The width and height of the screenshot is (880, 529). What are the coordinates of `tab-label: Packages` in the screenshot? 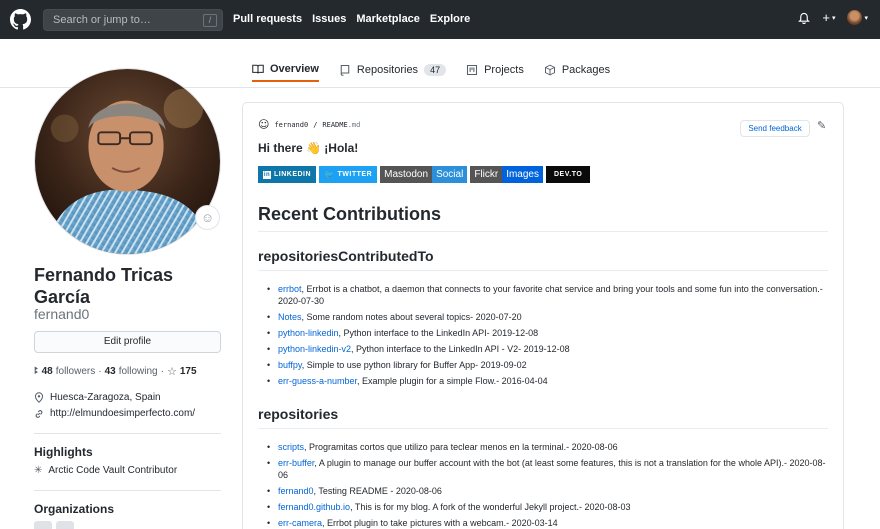 It's located at (586, 70).